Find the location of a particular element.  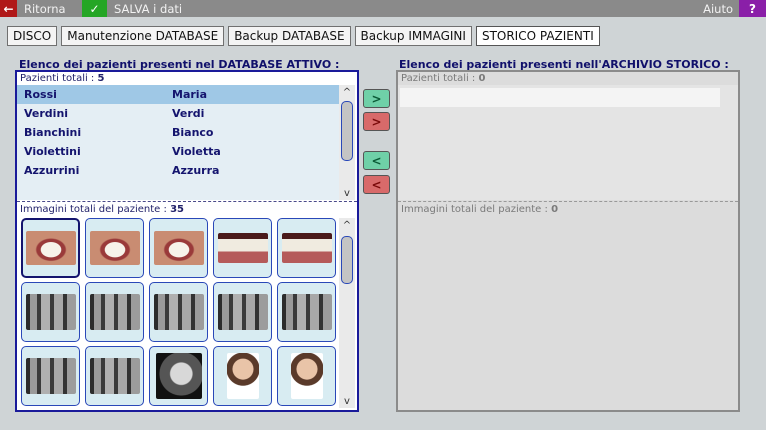

patient-last-name: Verdini is located at coordinates (46, 113).